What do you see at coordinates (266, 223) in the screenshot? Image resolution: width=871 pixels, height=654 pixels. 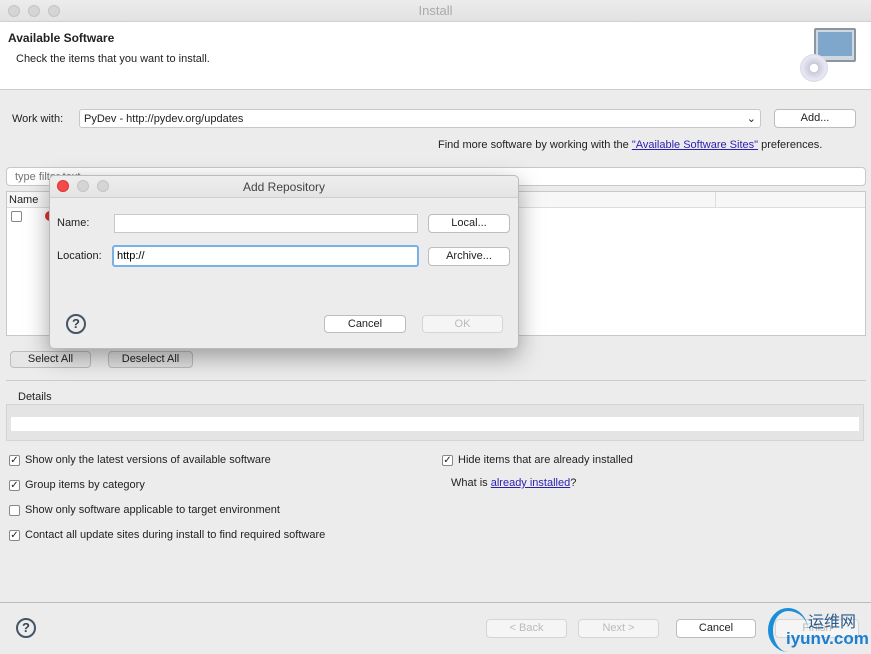 I see `name-input` at bounding box center [266, 223].